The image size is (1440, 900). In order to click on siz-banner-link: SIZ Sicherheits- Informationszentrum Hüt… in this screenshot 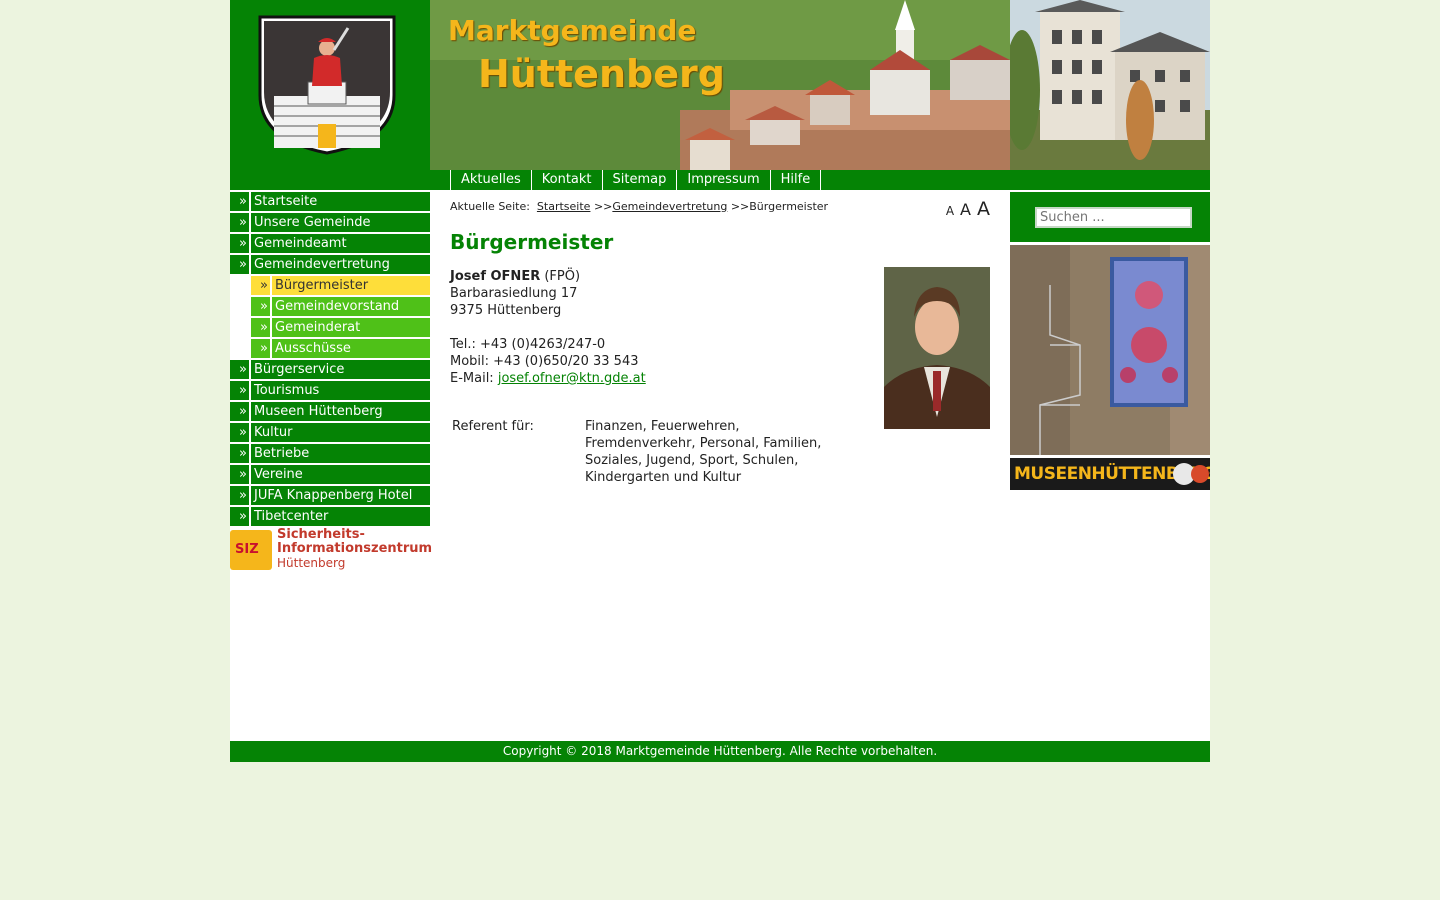, I will do `click(331, 549)`.